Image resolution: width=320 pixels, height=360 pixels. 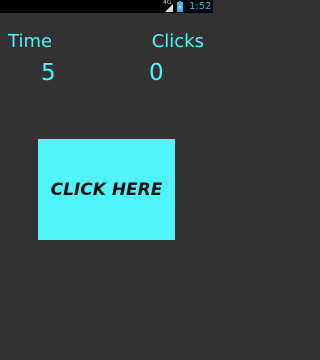 What do you see at coordinates (106, 6) in the screenshot?
I see `status-bar: 4G 1:52` at bounding box center [106, 6].